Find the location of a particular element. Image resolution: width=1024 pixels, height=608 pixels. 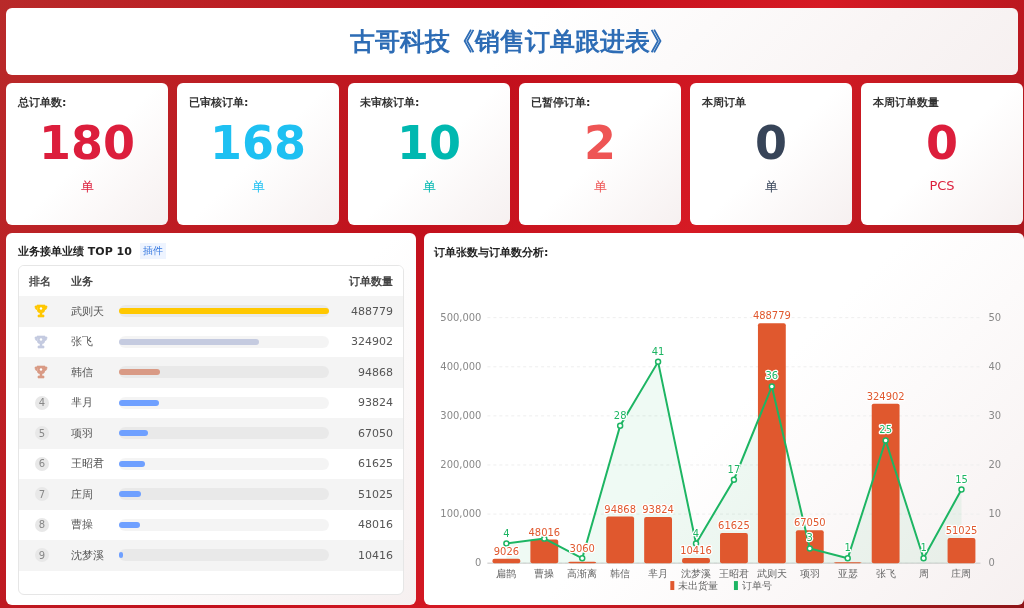

stat-unit: PCS is located at coordinates (942, 185).